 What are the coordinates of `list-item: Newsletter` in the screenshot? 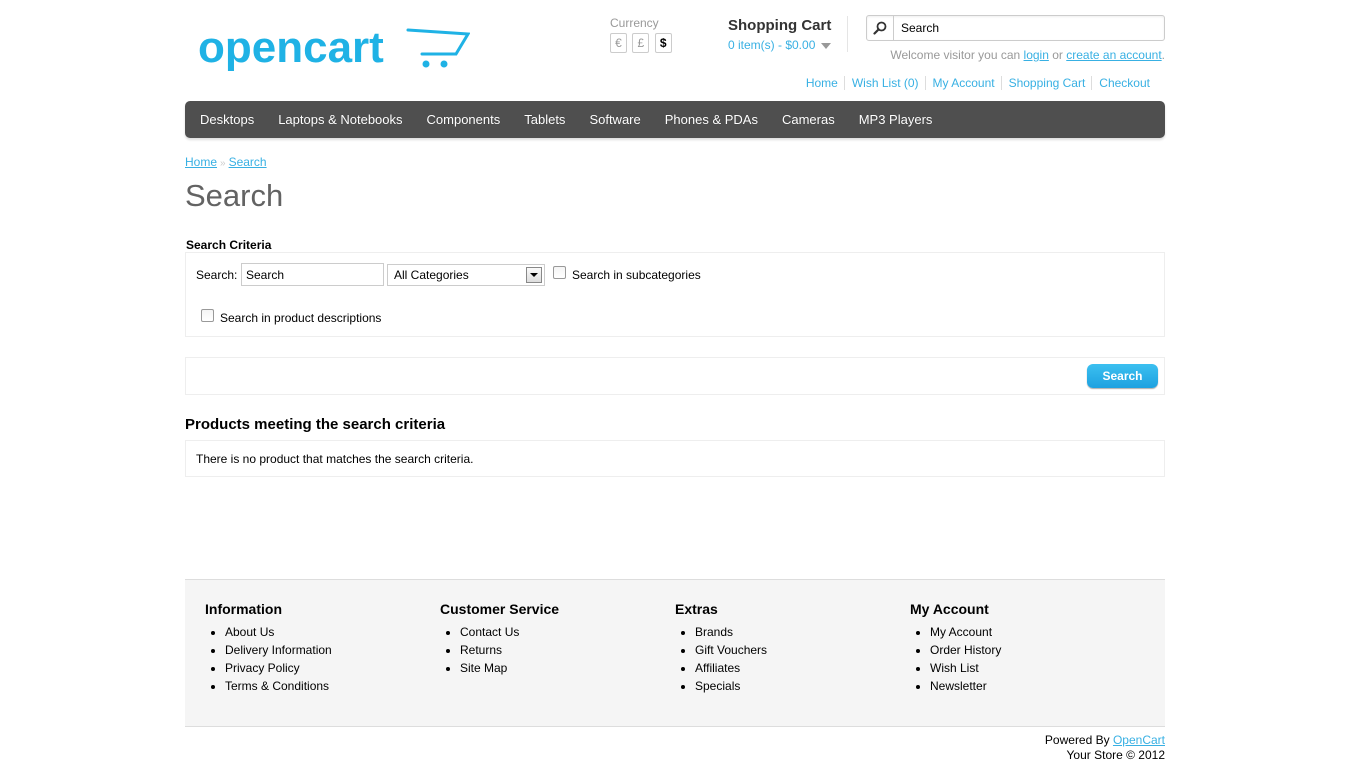 It's located at (1030, 686).